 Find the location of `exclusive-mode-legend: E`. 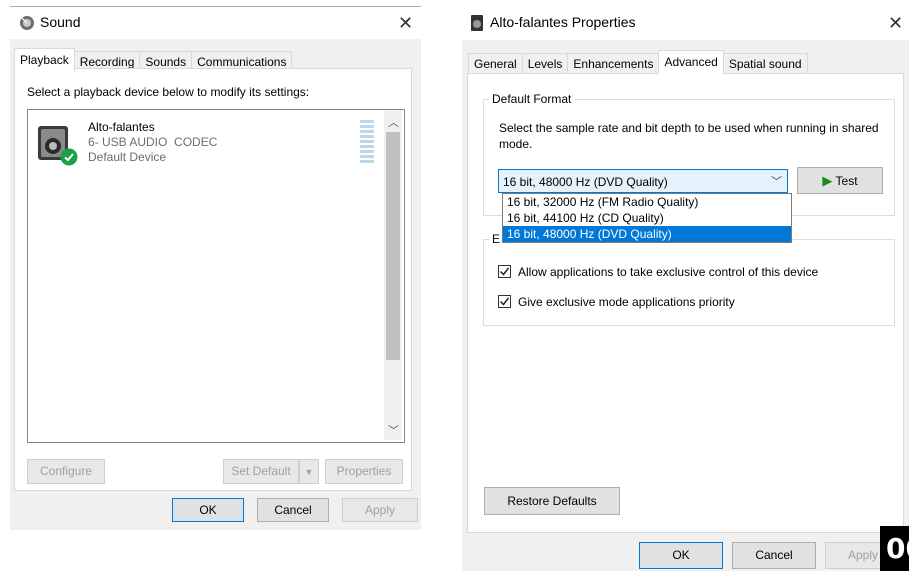

exclusive-mode-legend: E is located at coordinates (496, 239).